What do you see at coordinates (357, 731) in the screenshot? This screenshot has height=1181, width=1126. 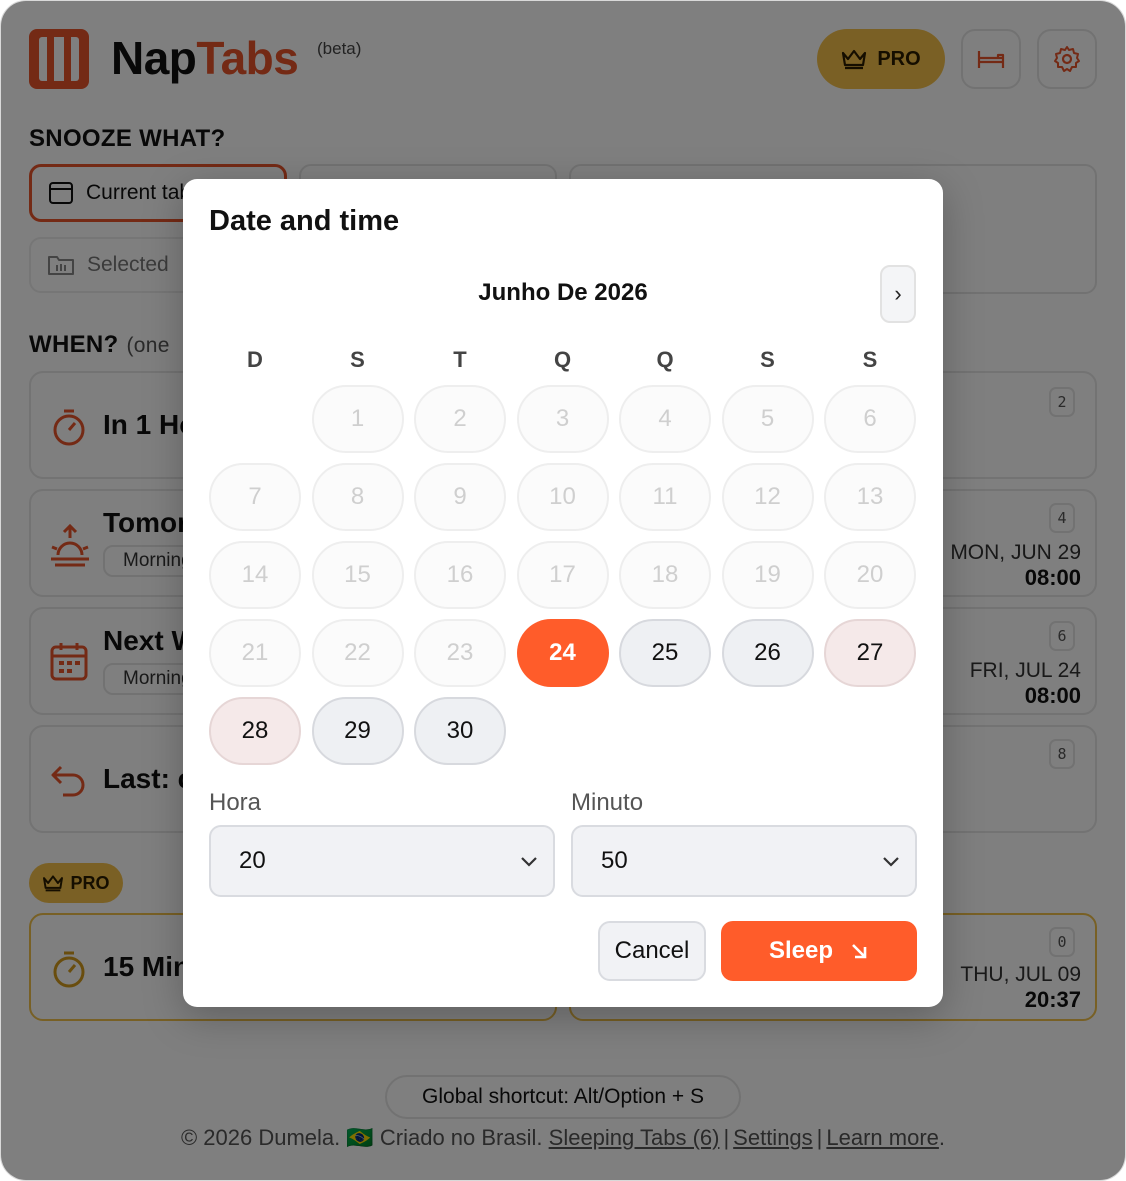 I see `calendar-day: 29` at bounding box center [357, 731].